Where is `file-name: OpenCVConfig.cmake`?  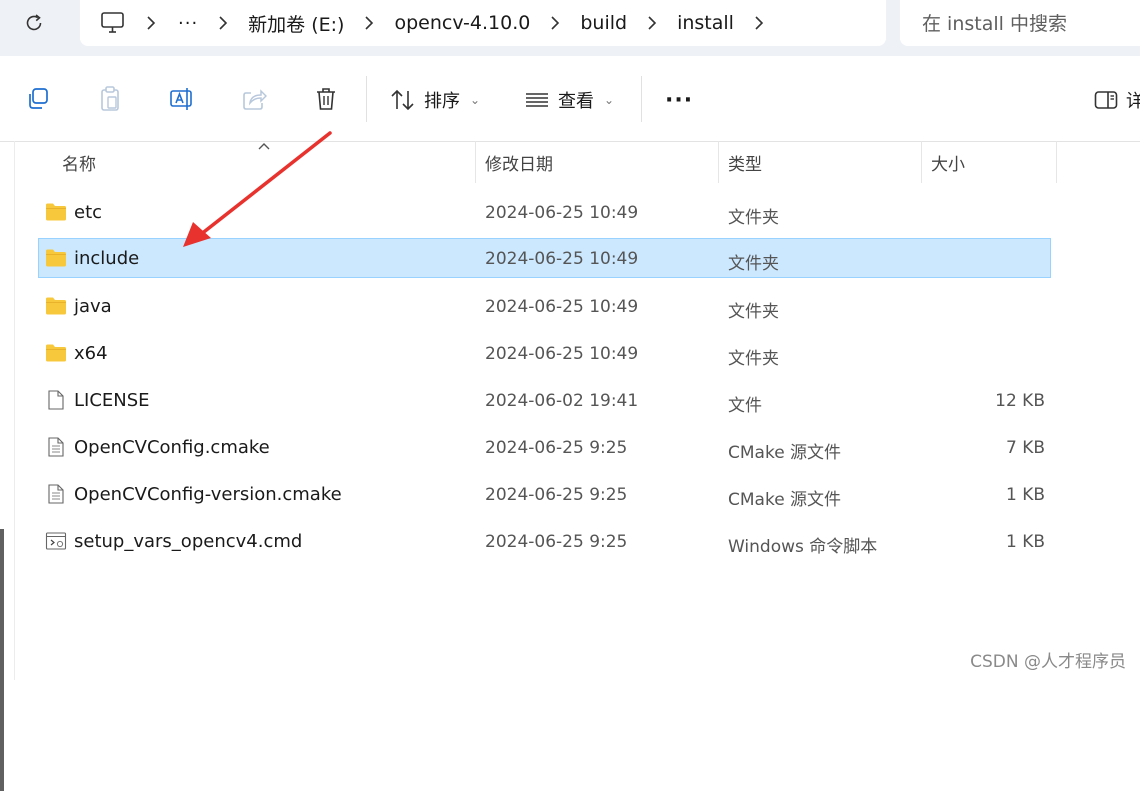
file-name: OpenCVConfig.cmake is located at coordinates (172, 447).